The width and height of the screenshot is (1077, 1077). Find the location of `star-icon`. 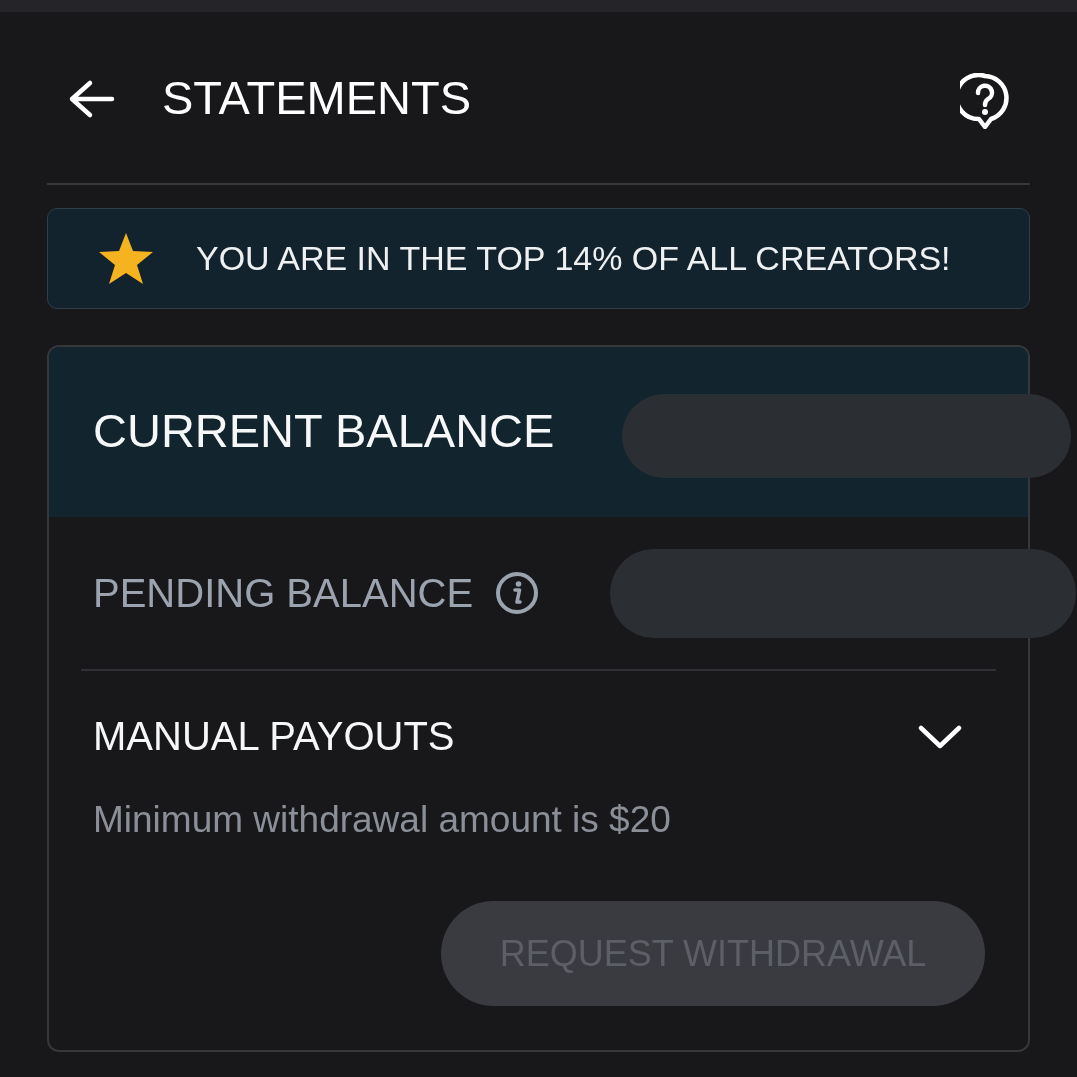

star-icon is located at coordinates (126, 258).